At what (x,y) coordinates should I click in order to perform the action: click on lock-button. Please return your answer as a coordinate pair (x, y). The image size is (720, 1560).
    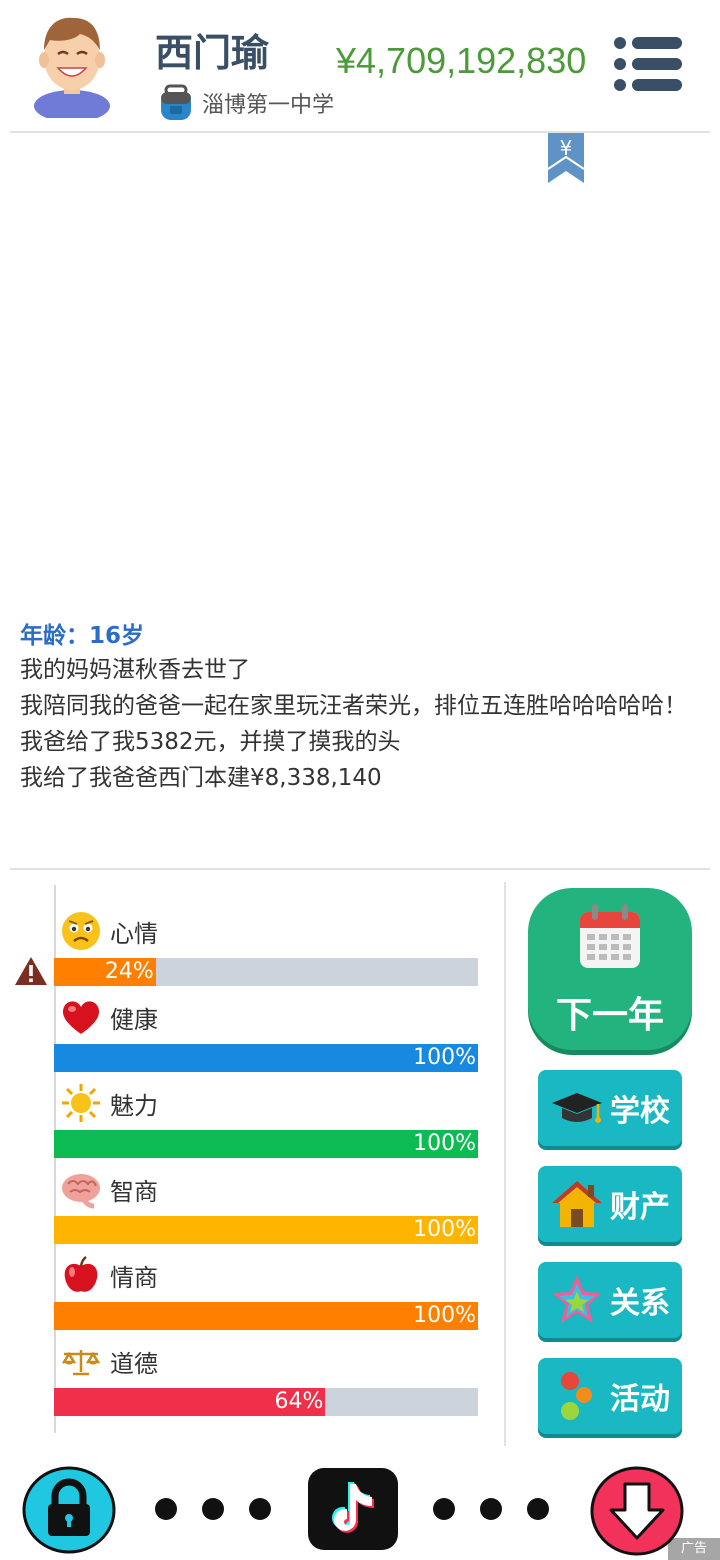
    Looking at the image, I should click on (69, 1510).